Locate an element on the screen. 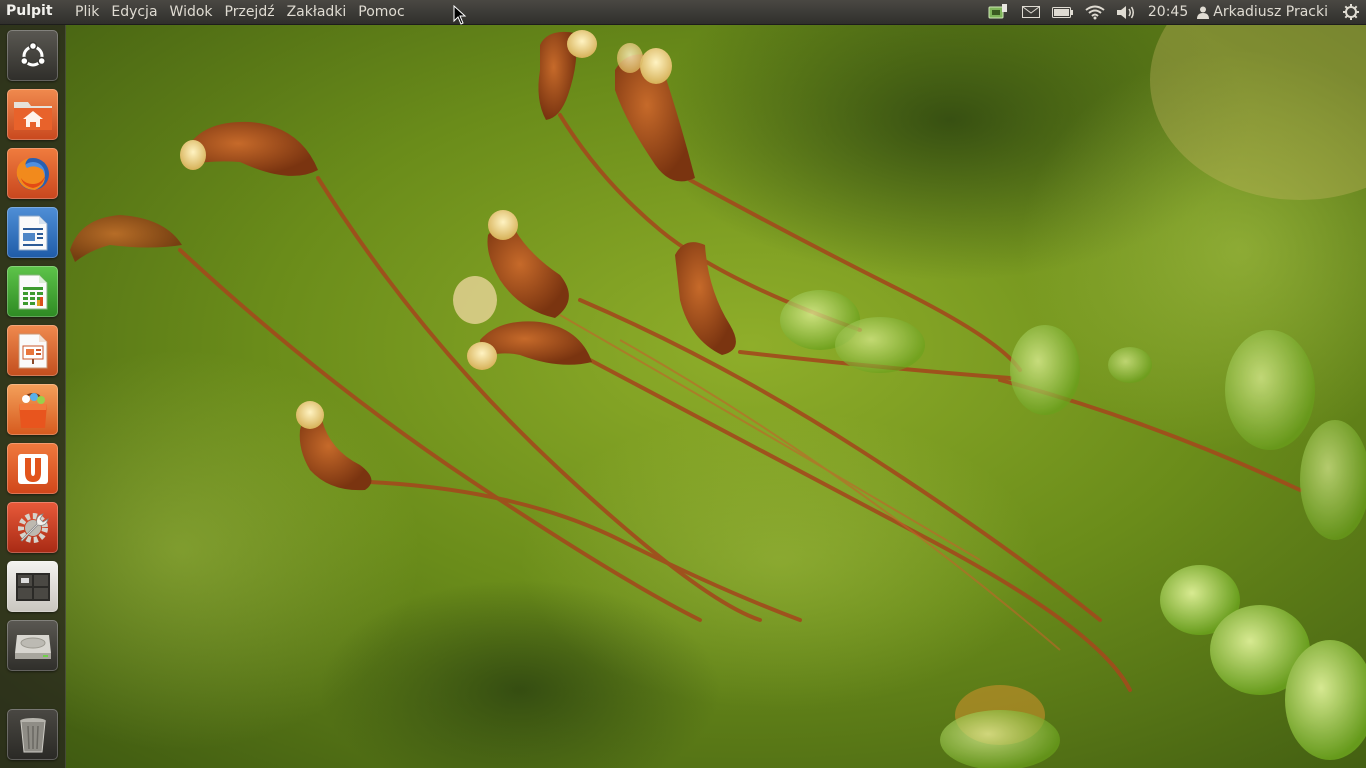 The width and height of the screenshot is (1366, 768). user-icon is located at coordinates (1203, 12).